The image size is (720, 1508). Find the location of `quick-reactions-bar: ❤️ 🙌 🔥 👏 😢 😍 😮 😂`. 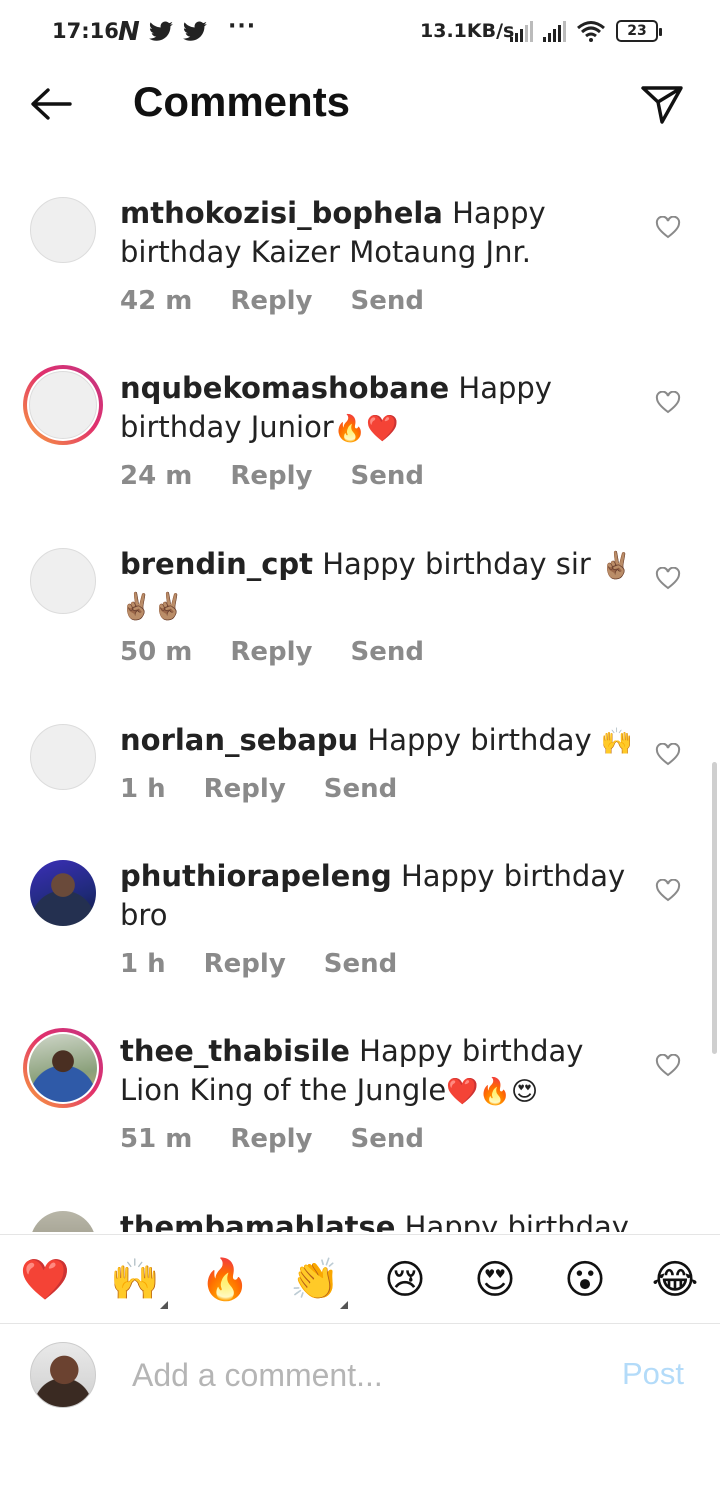

quick-reactions-bar: ❤️ 🙌 🔥 👏 😢 😍 😮 😂 is located at coordinates (360, 1279).